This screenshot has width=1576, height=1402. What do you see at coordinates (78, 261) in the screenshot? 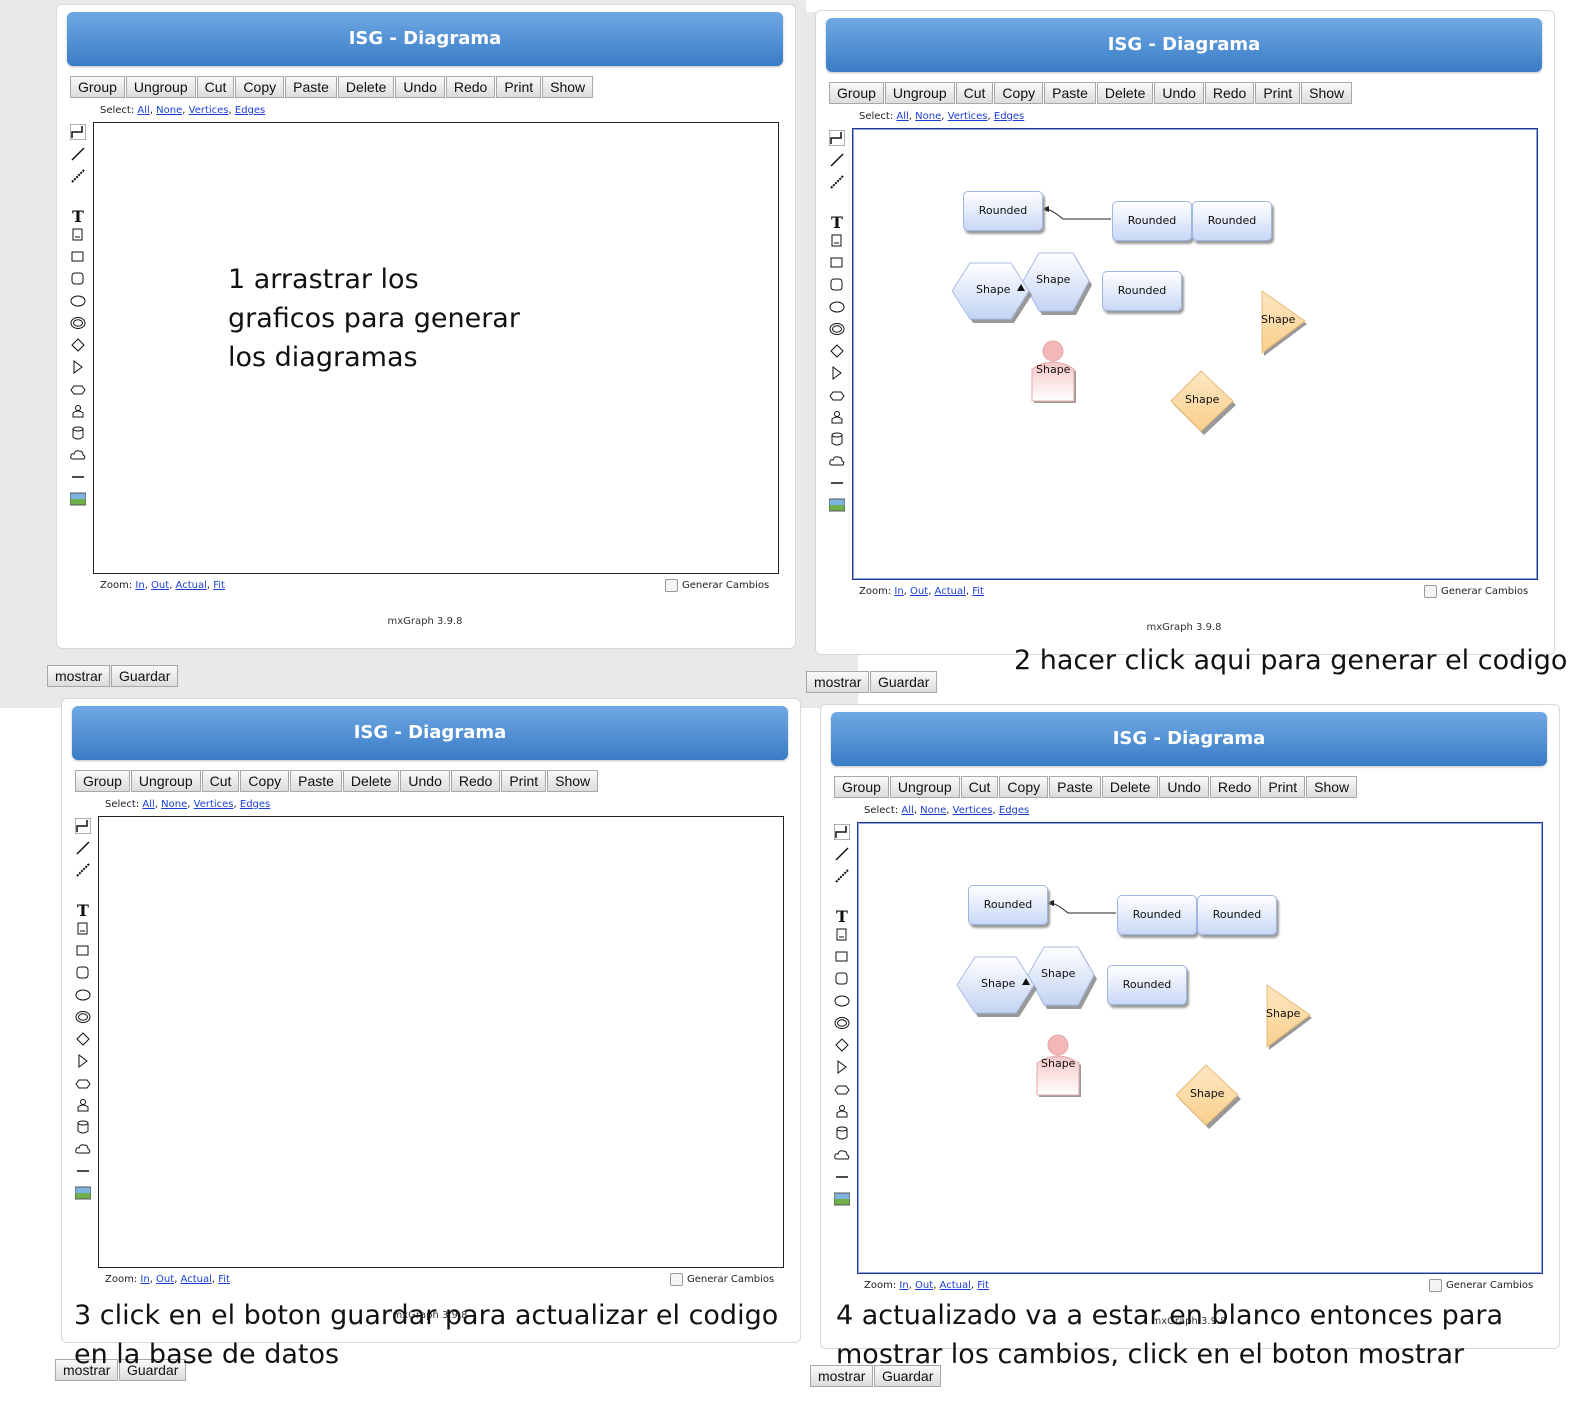
I see `rectangle-icon` at bounding box center [78, 261].